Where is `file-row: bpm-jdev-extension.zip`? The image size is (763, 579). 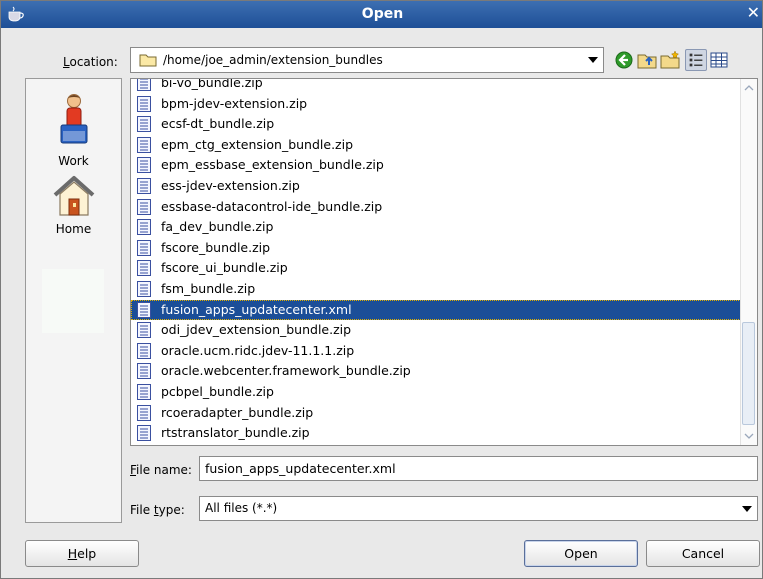 file-row: bpm-jdev-extension.zip is located at coordinates (436, 104).